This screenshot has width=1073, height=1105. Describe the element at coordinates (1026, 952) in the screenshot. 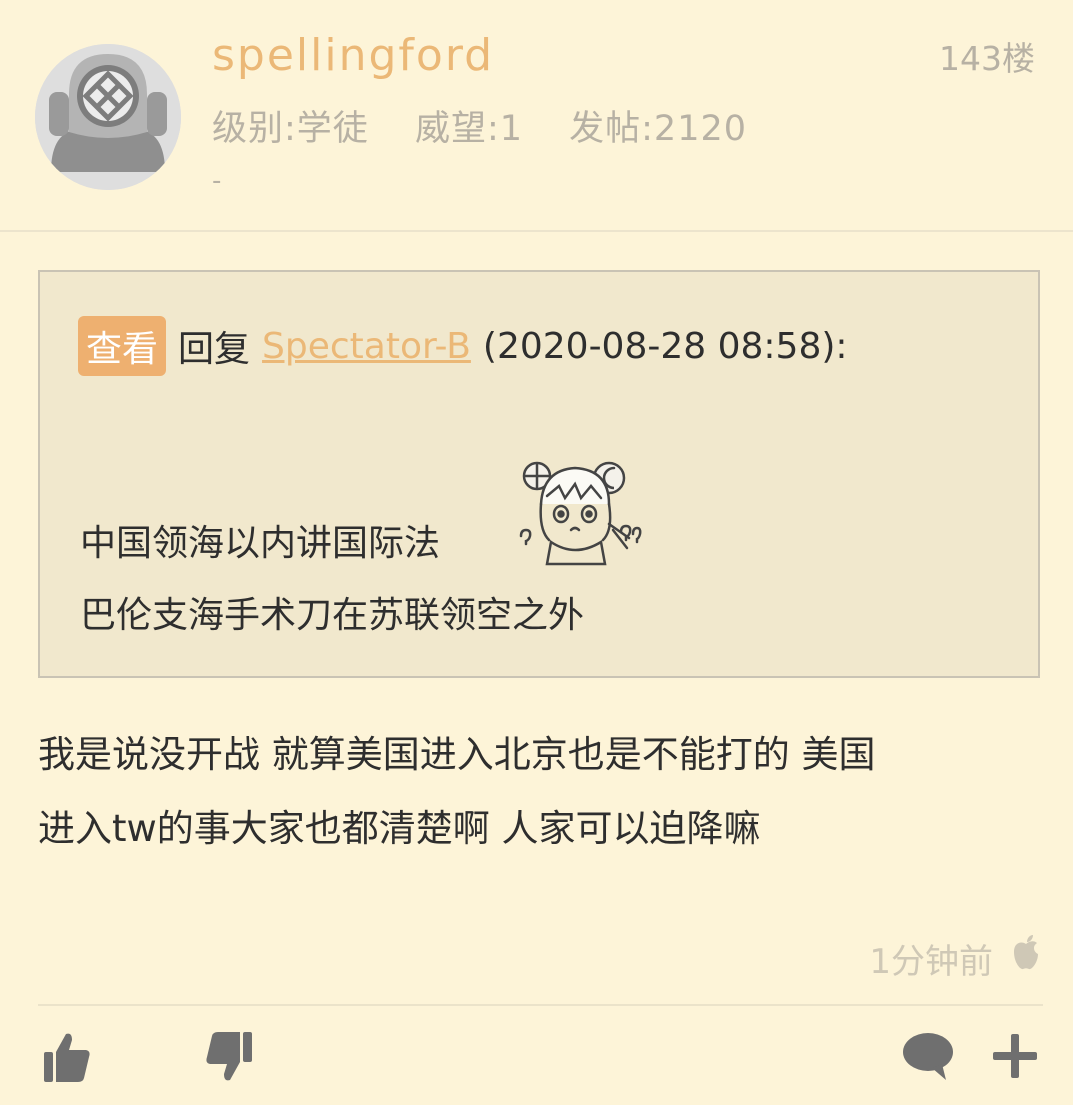

I see `apple-icon` at that location.